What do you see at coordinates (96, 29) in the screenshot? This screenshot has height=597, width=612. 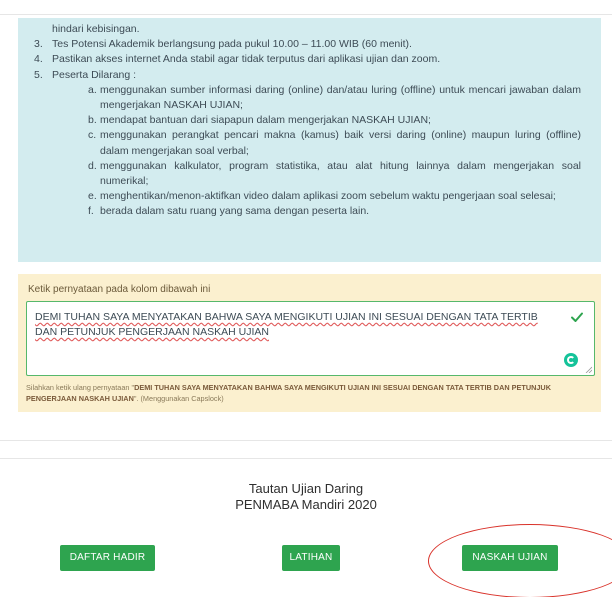 I see `rules-line-top: hindari kebisingan.` at bounding box center [96, 29].